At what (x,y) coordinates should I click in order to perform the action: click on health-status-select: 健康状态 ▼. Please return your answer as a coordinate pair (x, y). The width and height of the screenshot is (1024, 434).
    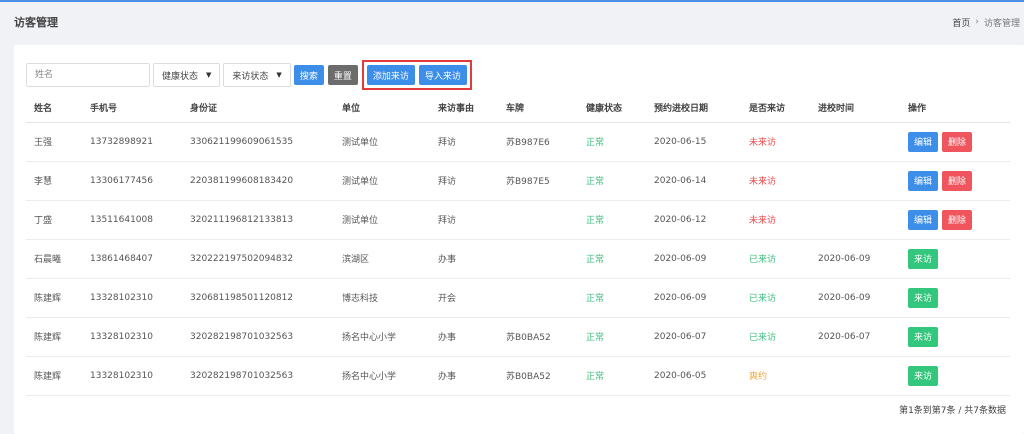
    Looking at the image, I should click on (187, 75).